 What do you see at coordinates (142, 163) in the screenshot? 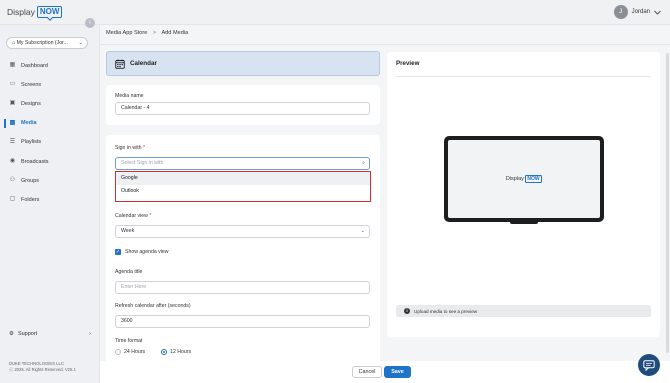
I see `sign-in-placeholder: Select Sign in with` at bounding box center [142, 163].